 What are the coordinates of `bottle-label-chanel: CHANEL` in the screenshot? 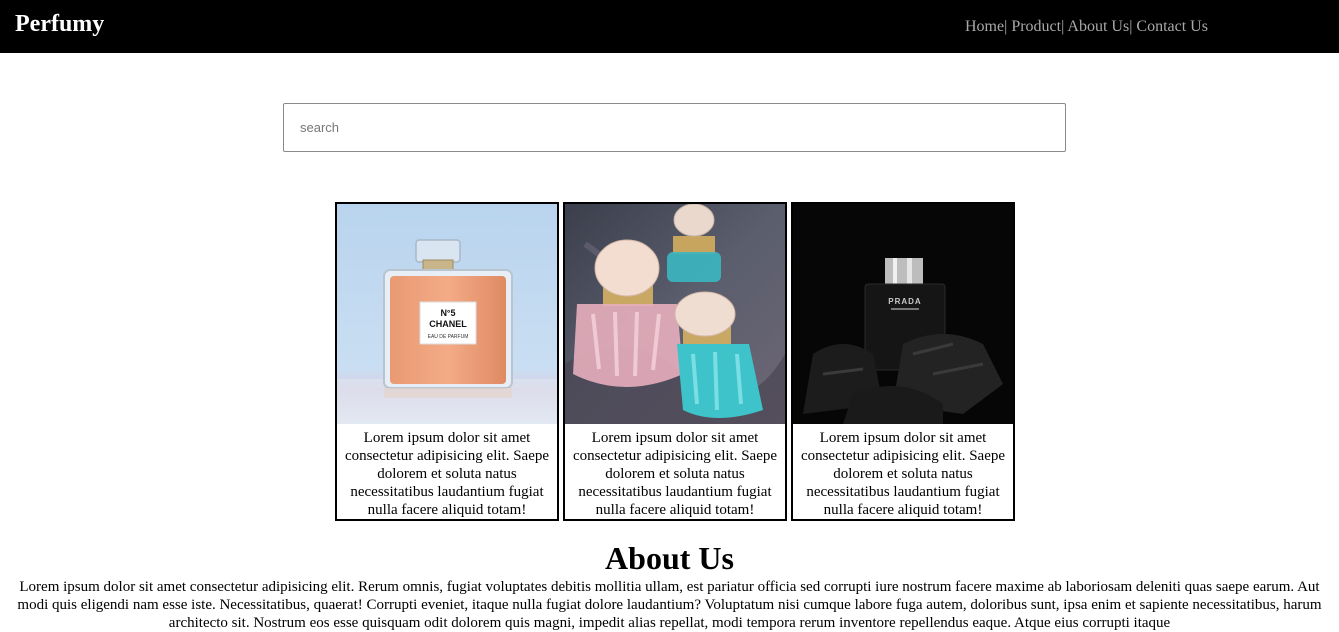 It's located at (448, 324).